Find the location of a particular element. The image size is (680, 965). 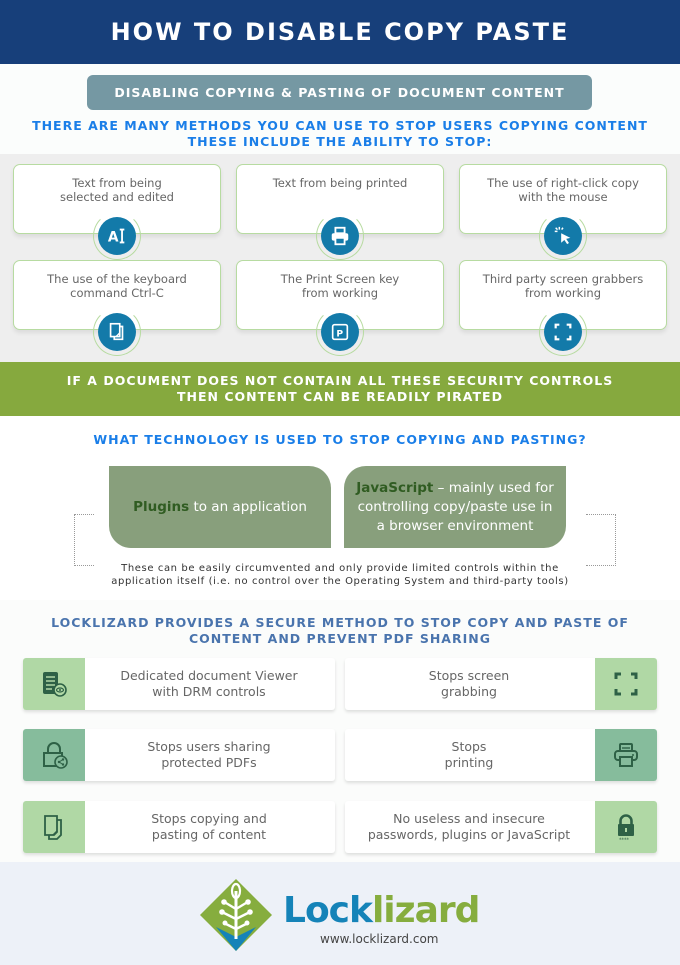

feature-text: Stops screen grabbing is located at coordinates (469, 684).